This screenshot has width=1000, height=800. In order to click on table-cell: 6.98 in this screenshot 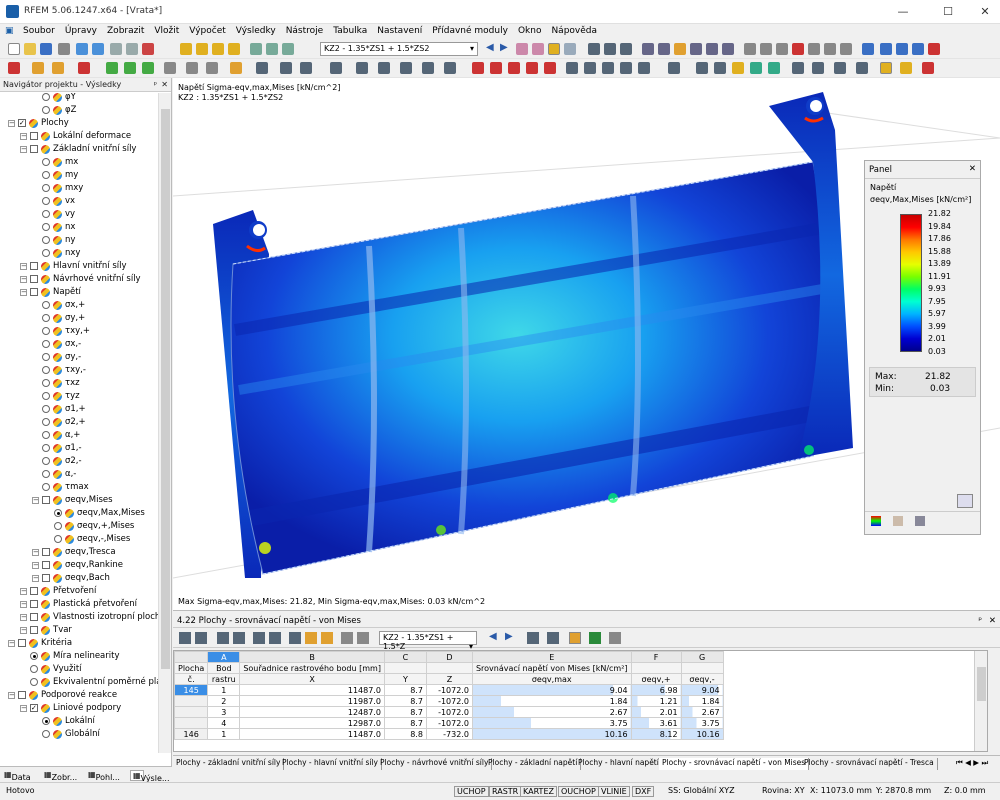, I will do `click(656, 690)`.